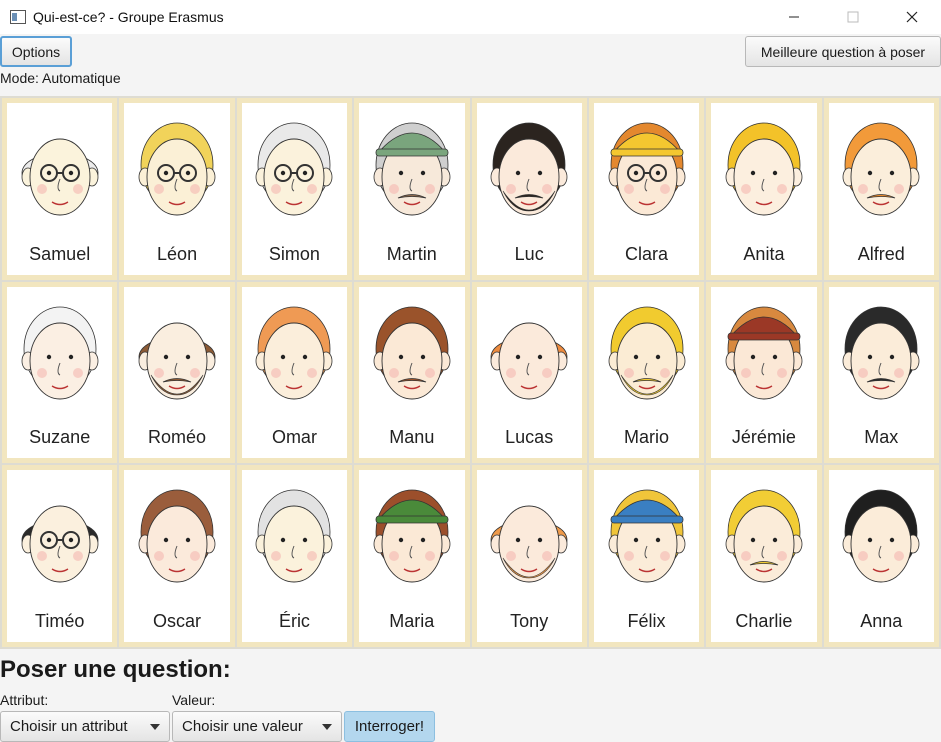 The image size is (941, 742). I want to click on value-label: Valeur:, so click(194, 700).